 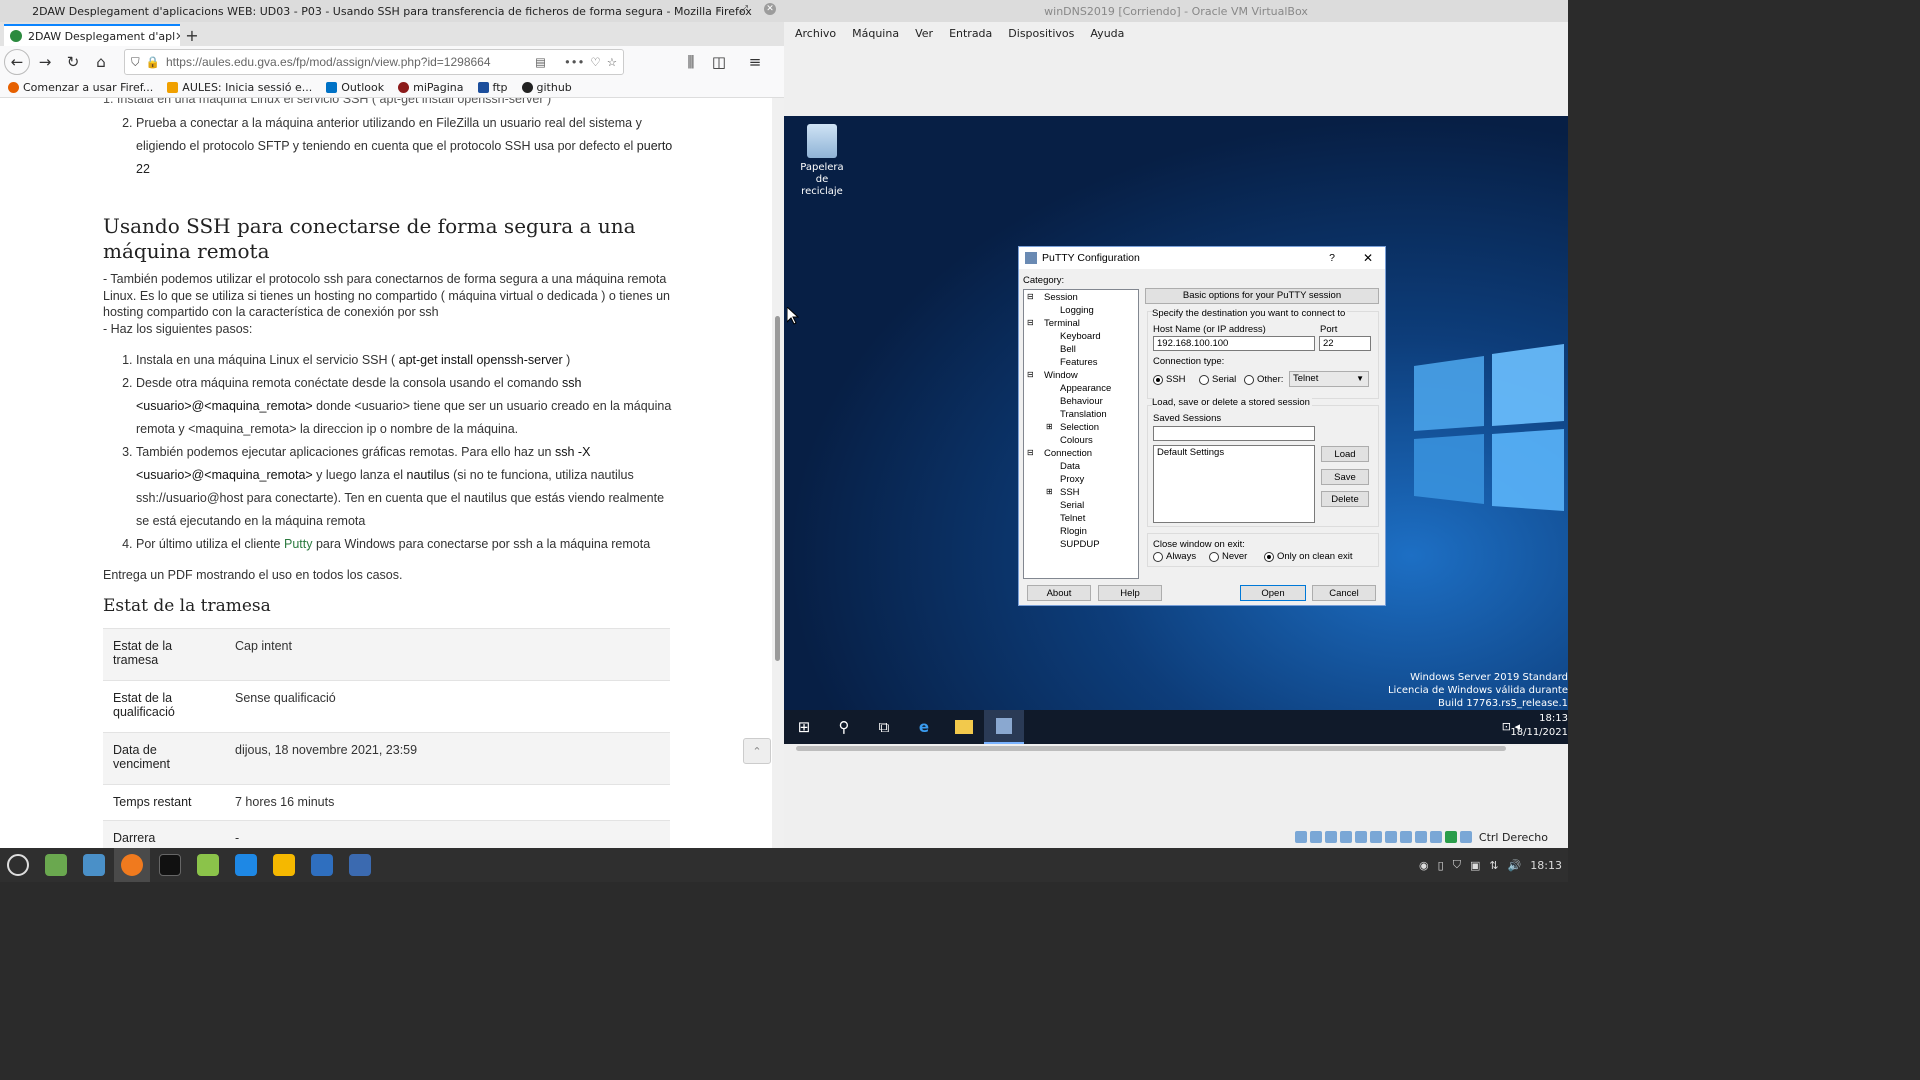 What do you see at coordinates (355, 87) in the screenshot?
I see `bookmark-outlook: Outlook` at bounding box center [355, 87].